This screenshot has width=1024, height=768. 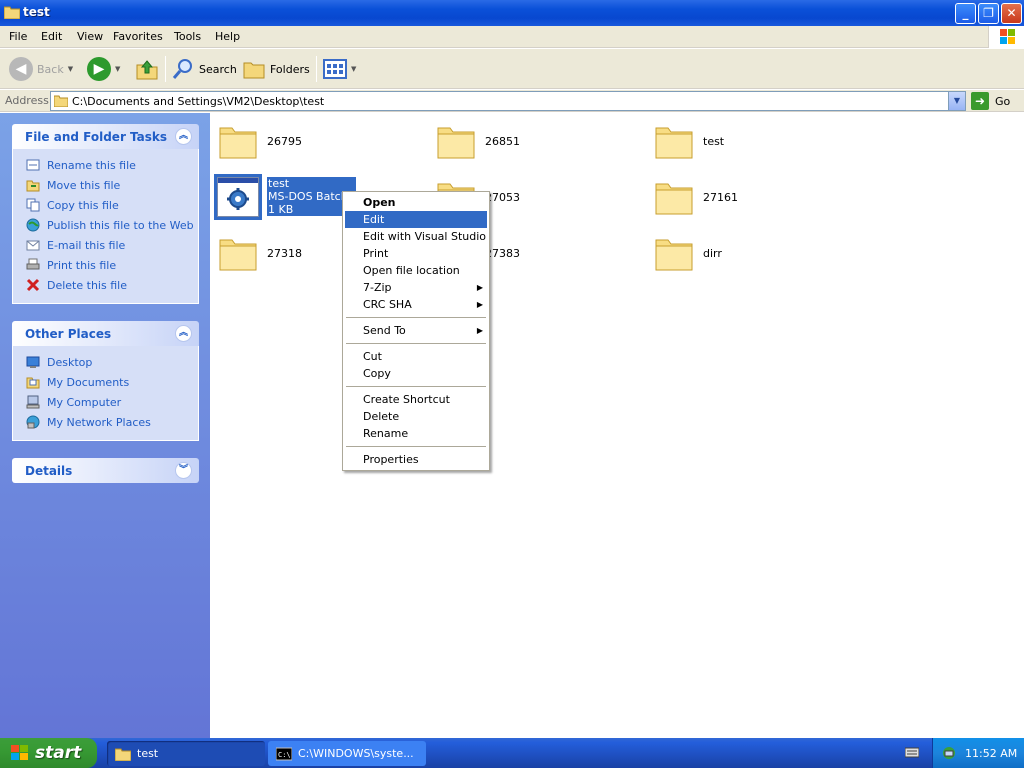 What do you see at coordinates (51, 36) in the screenshot?
I see `menu-edit: Edit` at bounding box center [51, 36].